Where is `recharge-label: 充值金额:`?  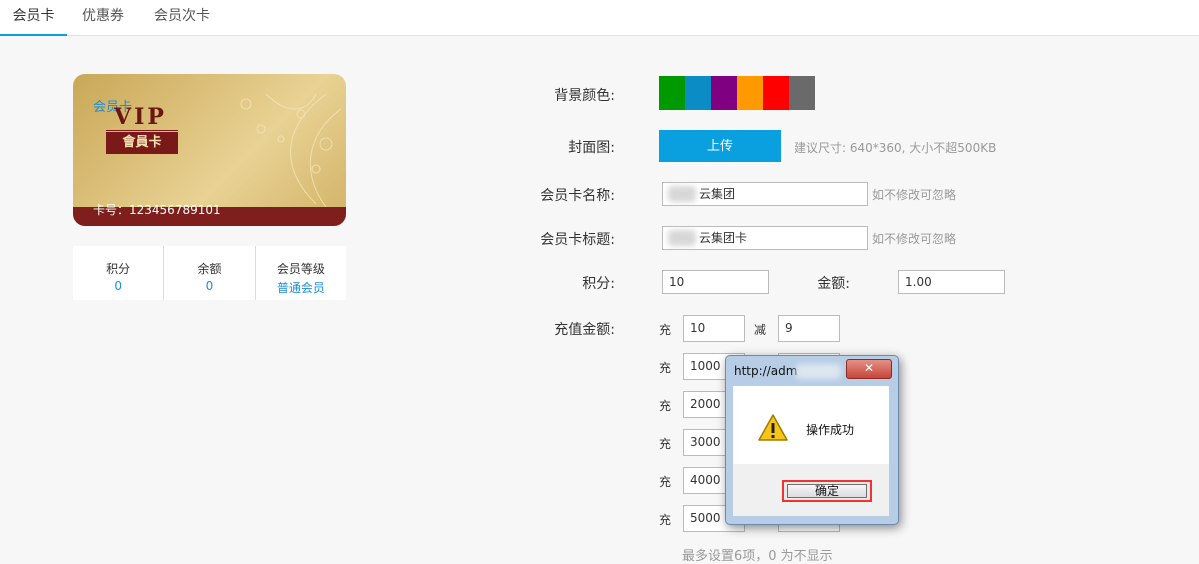
recharge-label: 充值金额: is located at coordinates (584, 330).